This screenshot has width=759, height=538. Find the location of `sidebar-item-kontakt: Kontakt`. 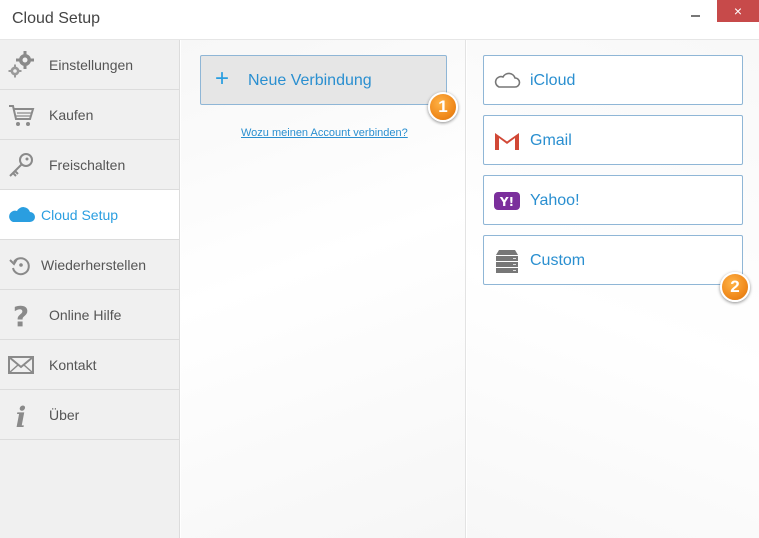

sidebar-item-kontakt: Kontakt is located at coordinates (89, 365).